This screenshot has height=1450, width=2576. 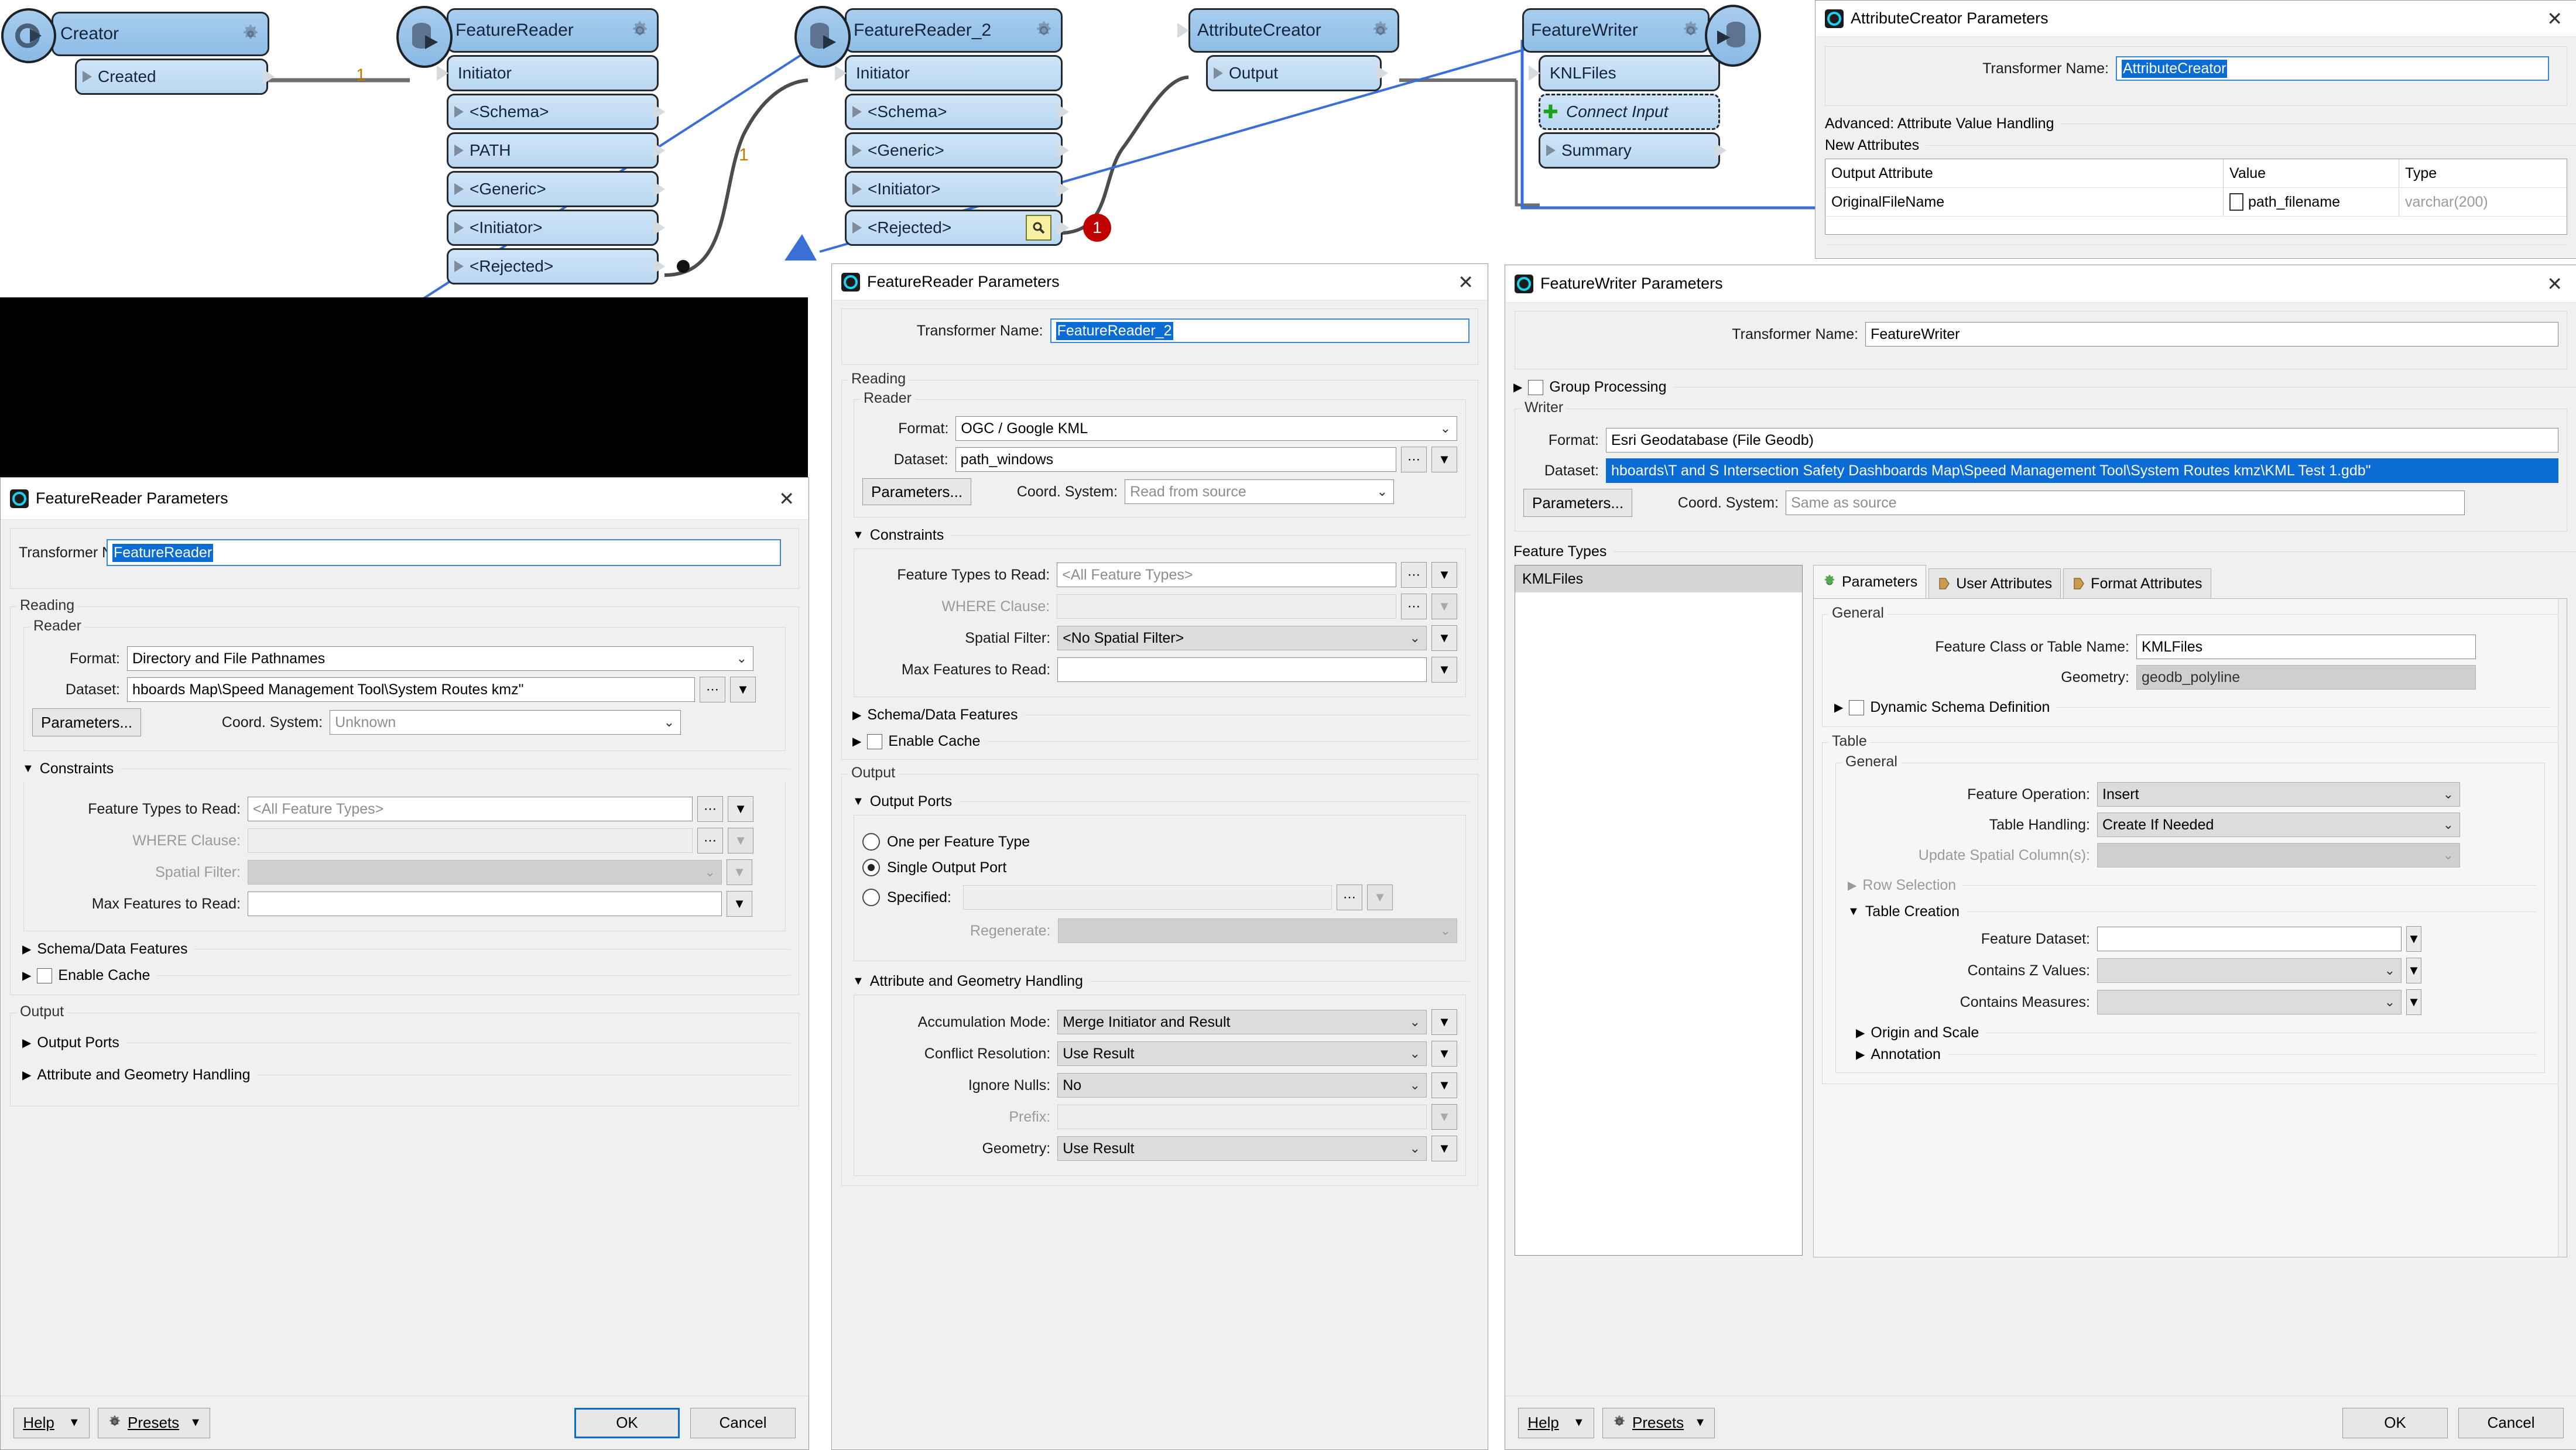 What do you see at coordinates (957, 112) in the screenshot?
I see `port2-schema: <Schema>` at bounding box center [957, 112].